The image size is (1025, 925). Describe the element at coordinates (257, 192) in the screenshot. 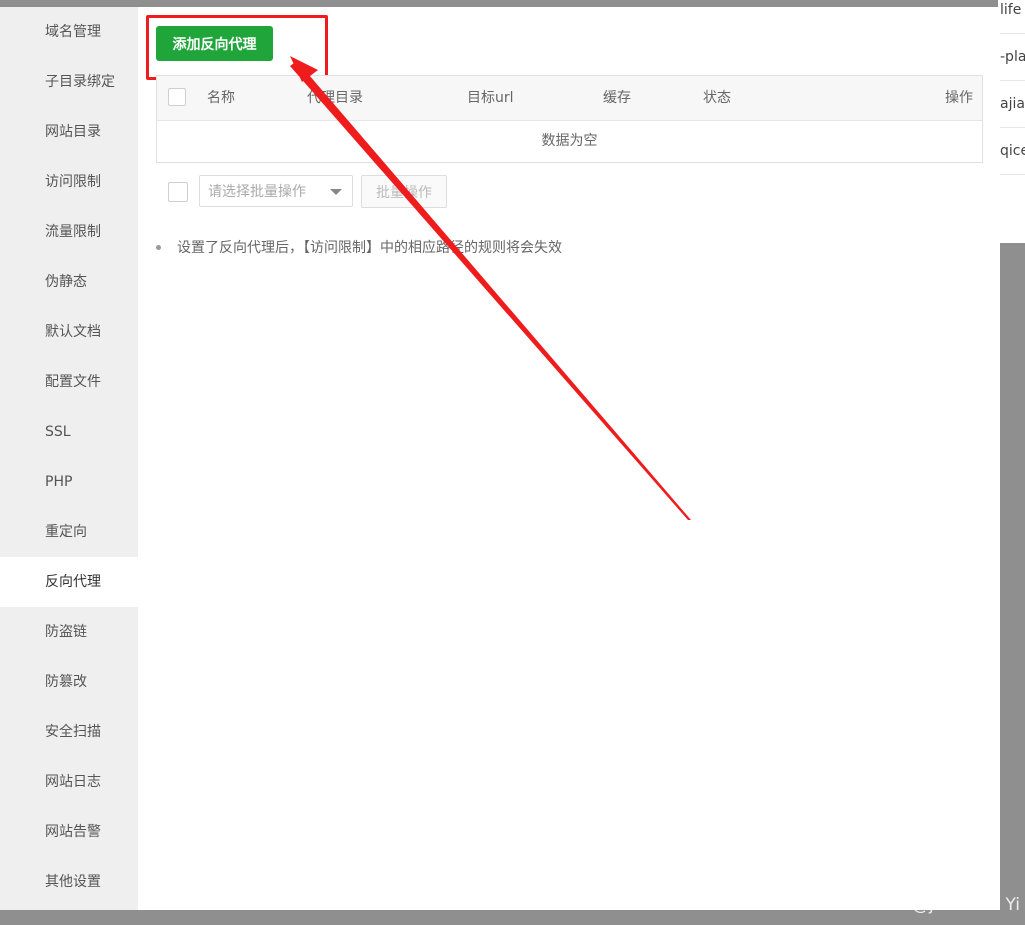

I see `batch-select-placeholder: 请选择批量操作` at that location.